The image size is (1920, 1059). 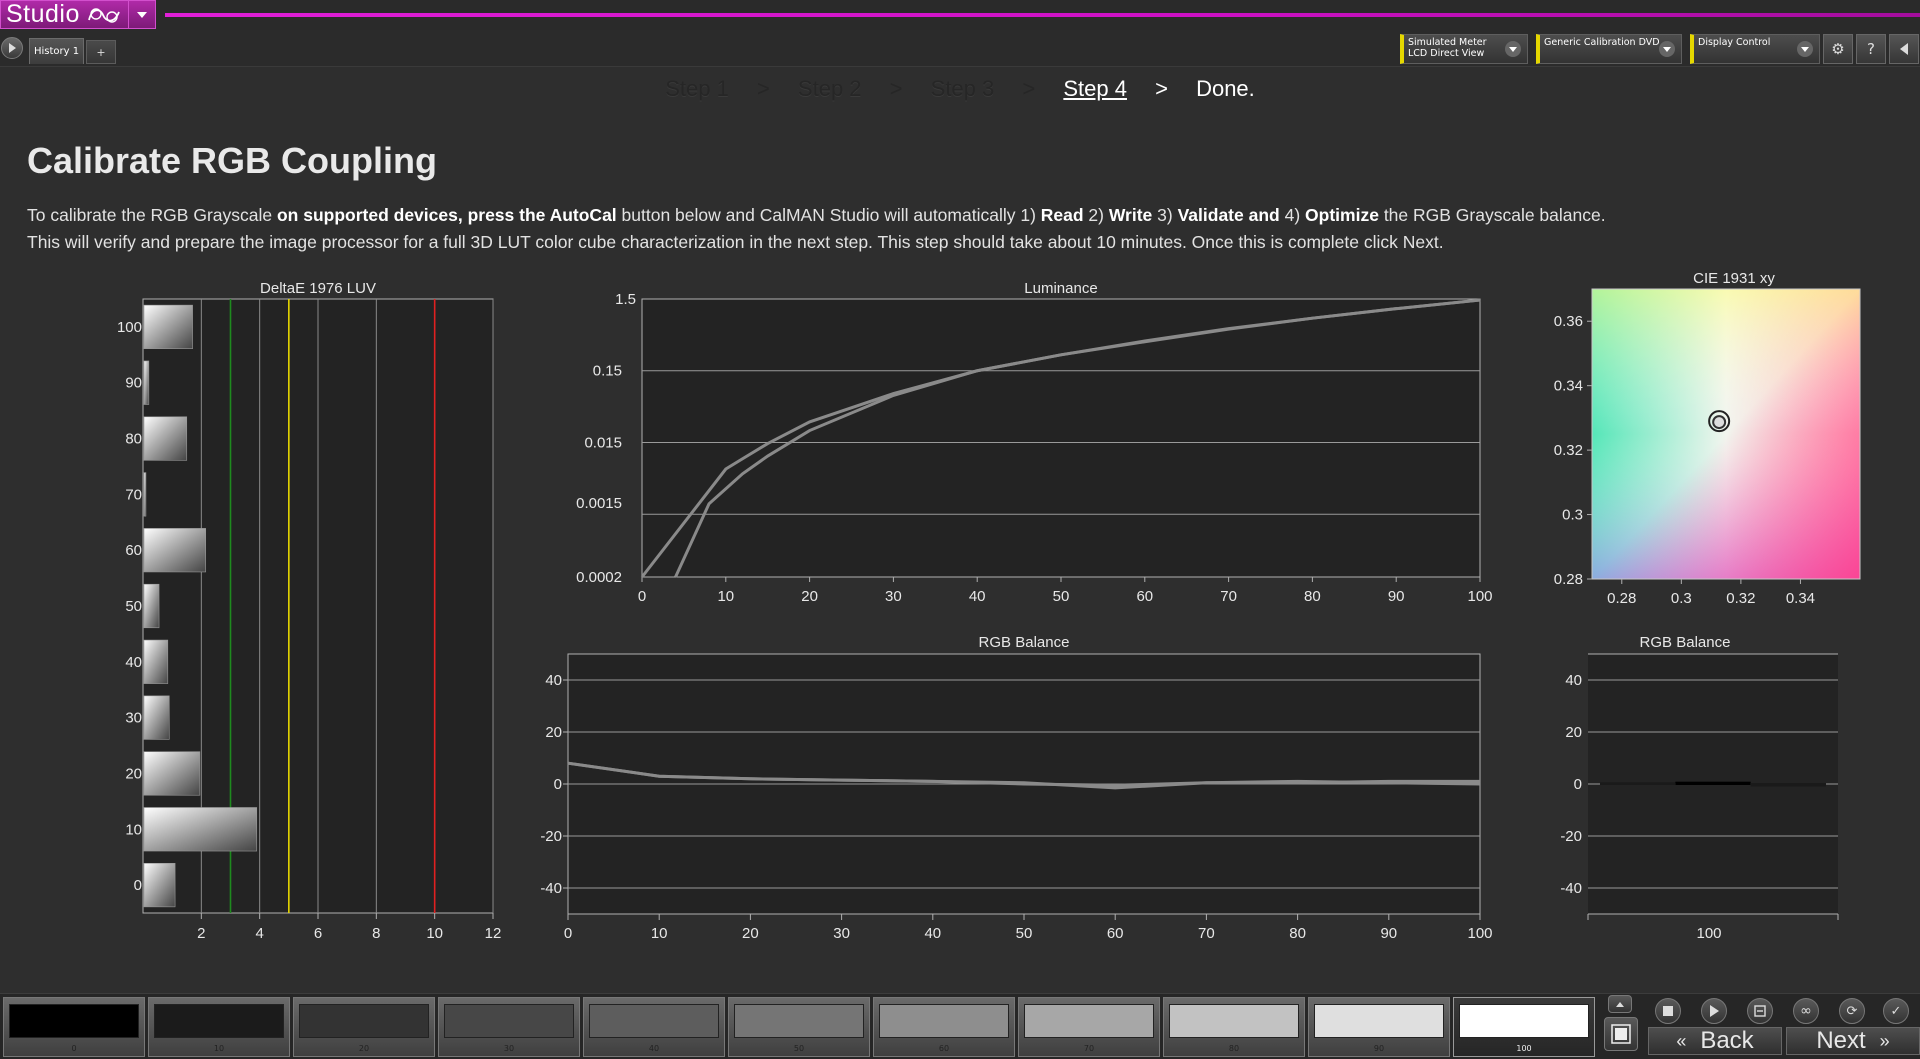 What do you see at coordinates (1042, 15) in the screenshot?
I see `title-accent-bar` at bounding box center [1042, 15].